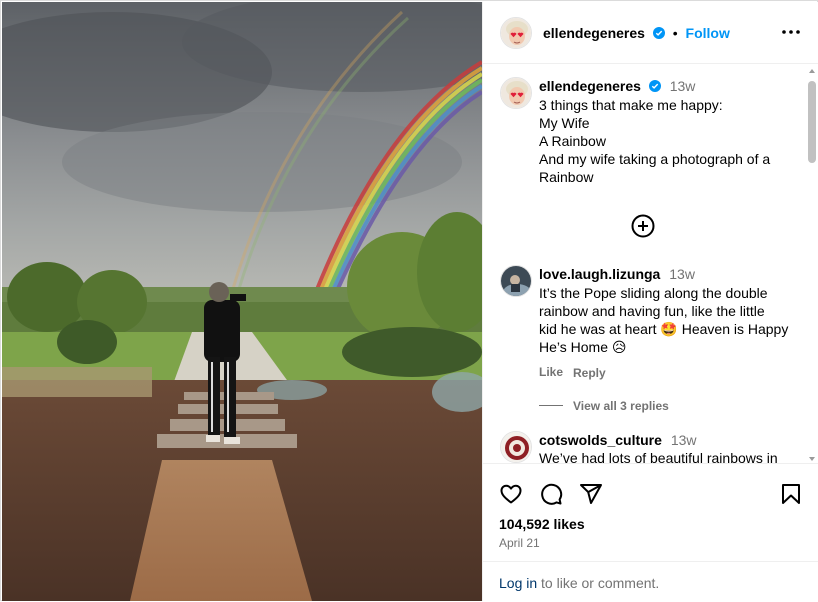  What do you see at coordinates (653, 293) in the screenshot?
I see `comment-line: It’s the Pope sliding along the double` at bounding box center [653, 293].